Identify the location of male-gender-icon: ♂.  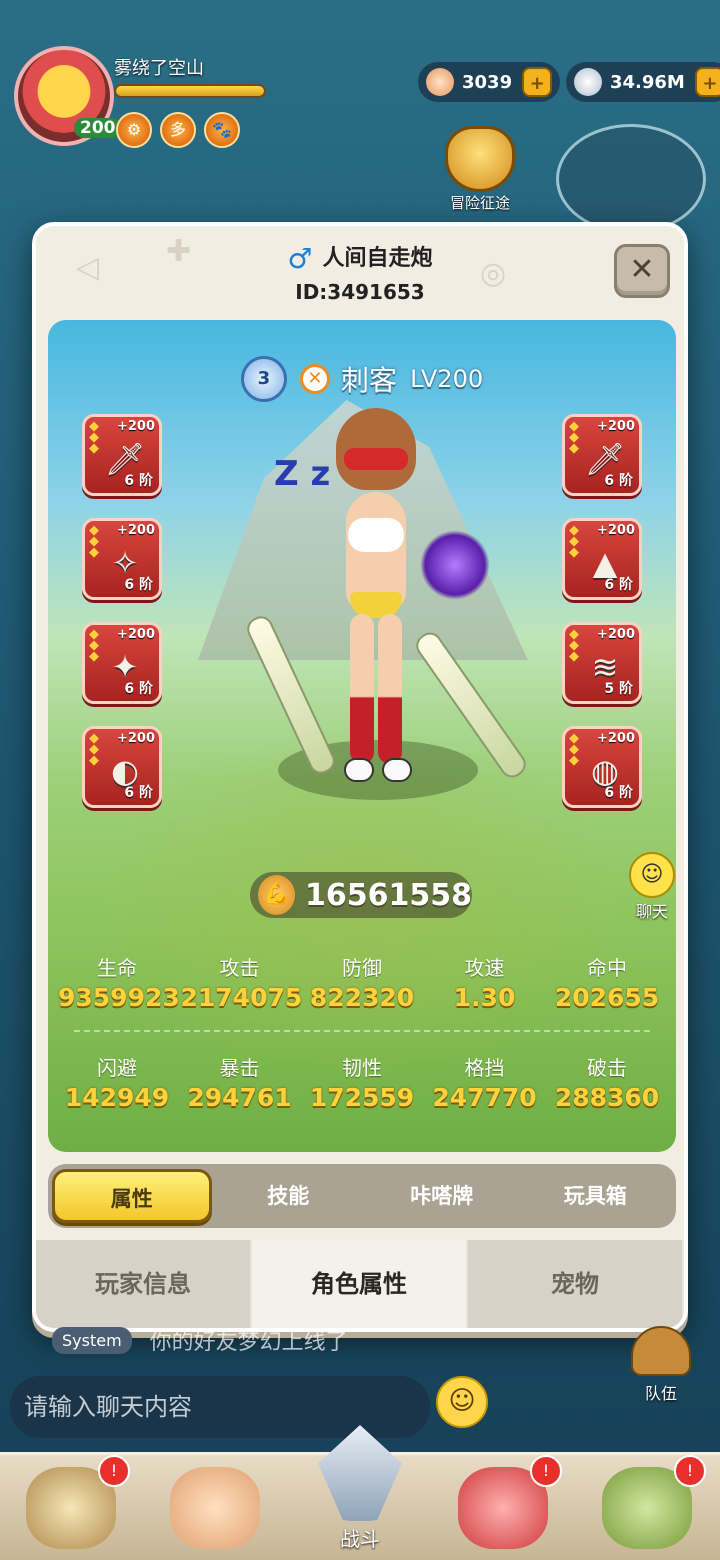
(300, 258).